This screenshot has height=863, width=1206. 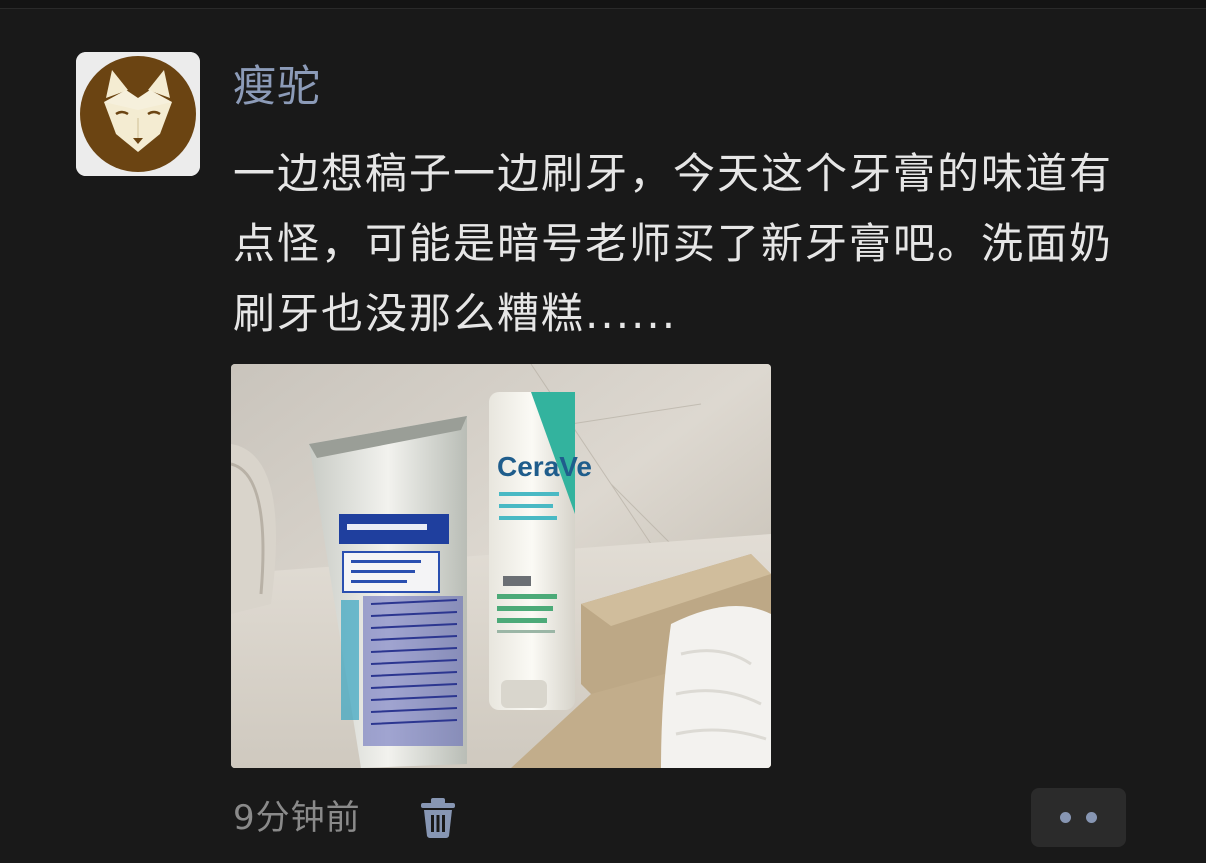 I want to click on more-button, so click(x=1078, y=817).